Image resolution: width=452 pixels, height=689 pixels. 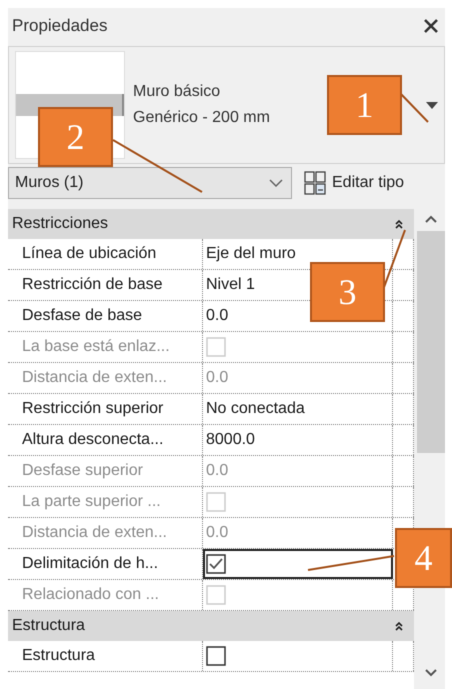 I want to click on property-label: Restricción superior, so click(x=93, y=409).